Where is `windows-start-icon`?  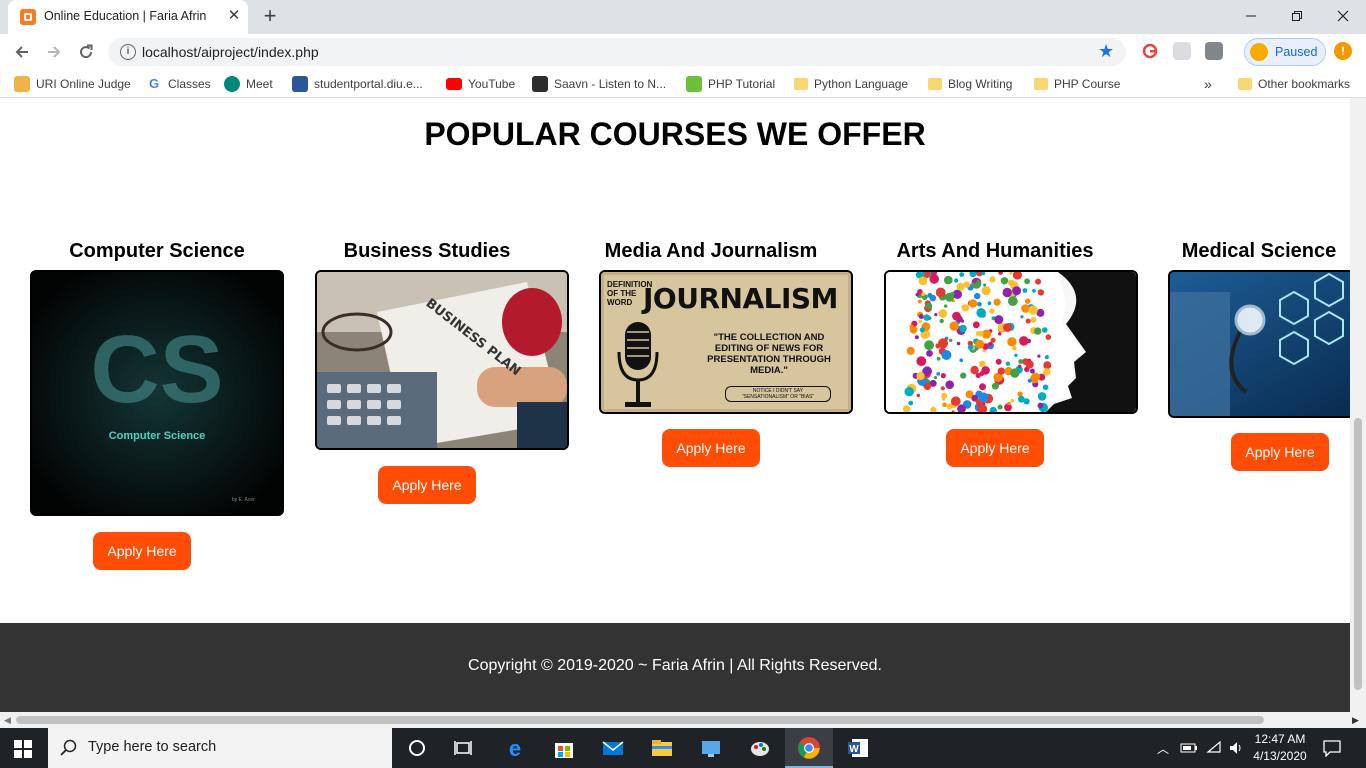
windows-start-icon is located at coordinates (23, 751).